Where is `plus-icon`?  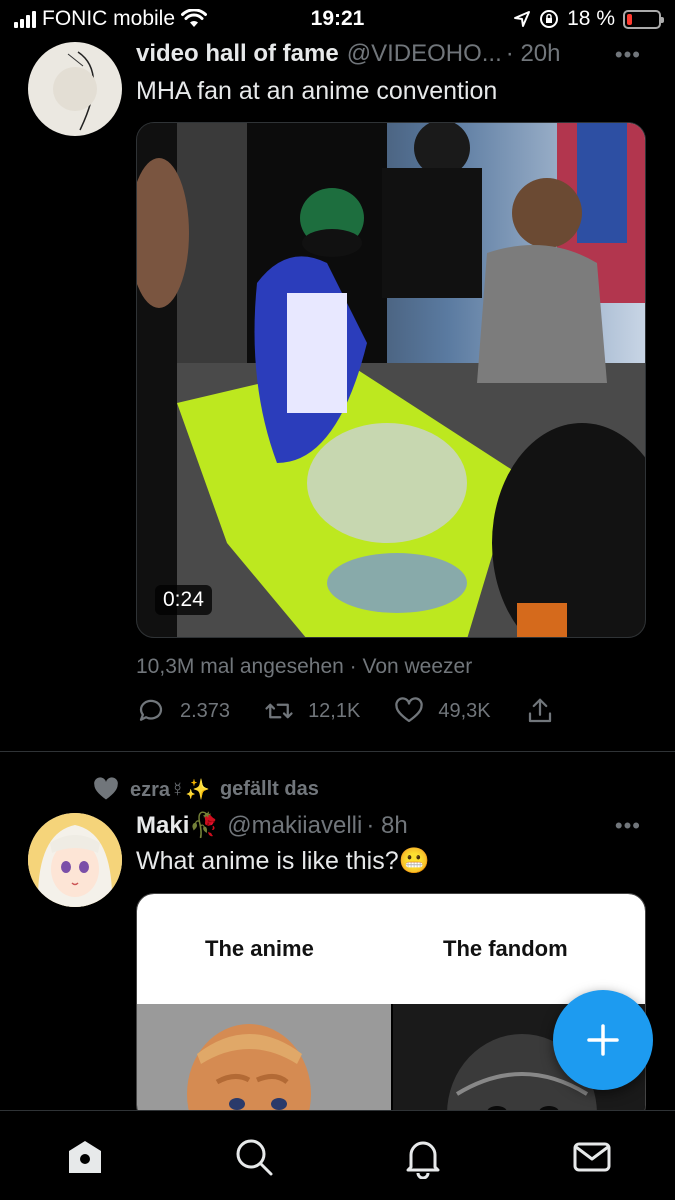 plus-icon is located at coordinates (603, 1040).